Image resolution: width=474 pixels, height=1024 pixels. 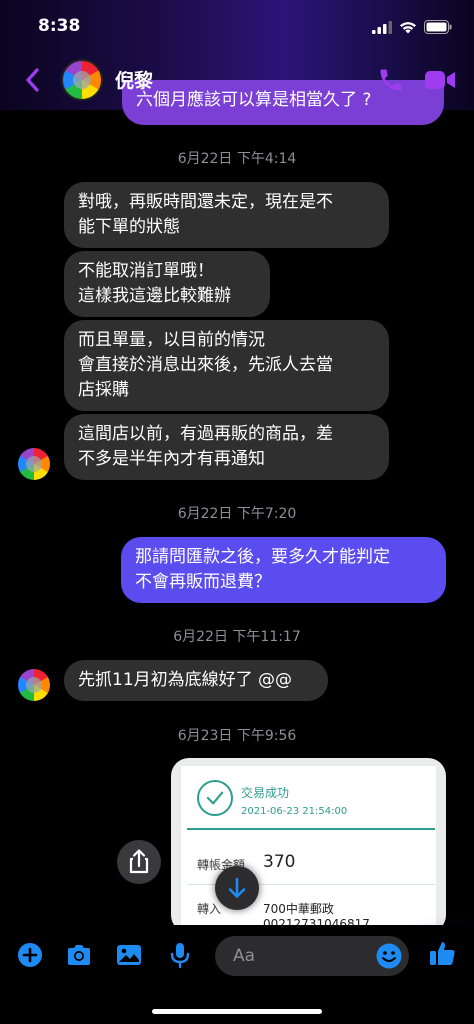 What do you see at coordinates (311, 829) in the screenshot?
I see `divider` at bounding box center [311, 829].